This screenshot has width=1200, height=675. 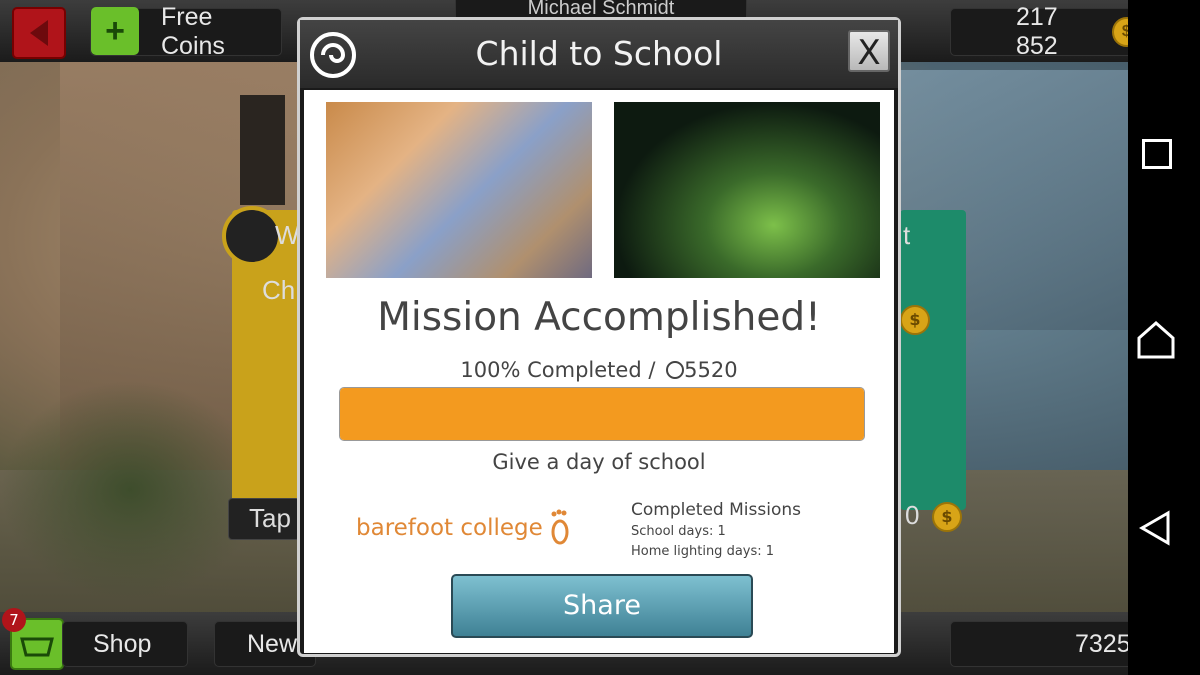 I want to click on mission-headline: Mission Accomplished!, so click(x=599, y=317).